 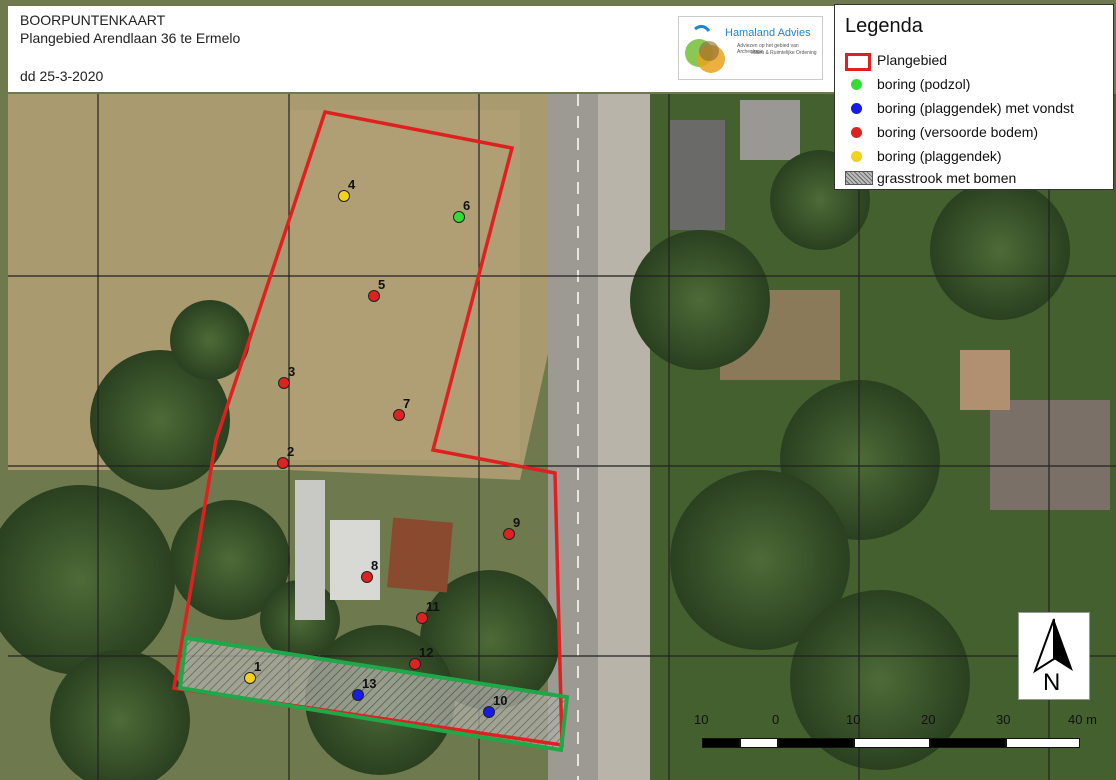 I want to click on red-dot-icon, so click(x=856, y=132).